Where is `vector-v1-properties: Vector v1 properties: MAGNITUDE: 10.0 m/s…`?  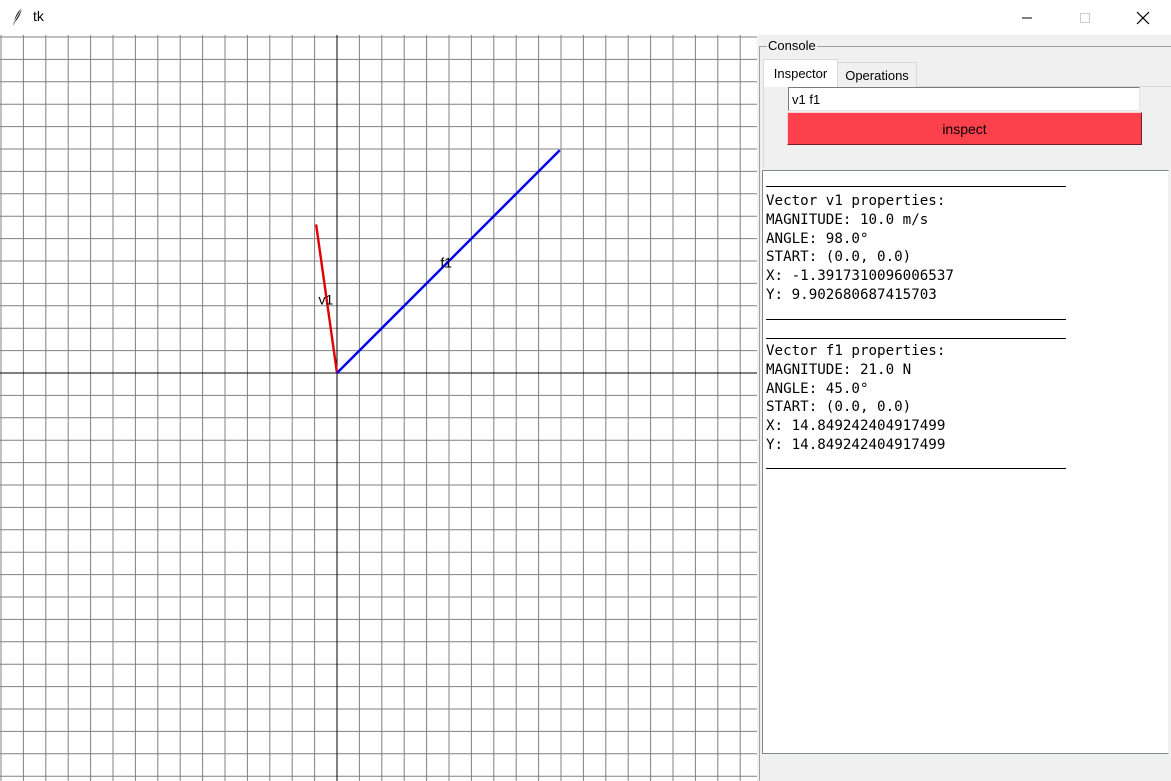
vector-v1-properties: Vector v1 properties: MAGNITUDE: 10.0 m/s… is located at coordinates (860, 248).